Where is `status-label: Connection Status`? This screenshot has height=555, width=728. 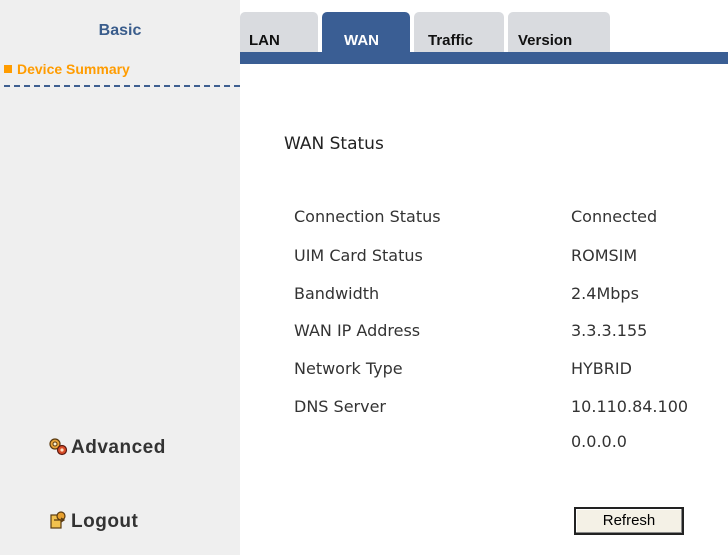 status-label: Connection Status is located at coordinates (367, 216).